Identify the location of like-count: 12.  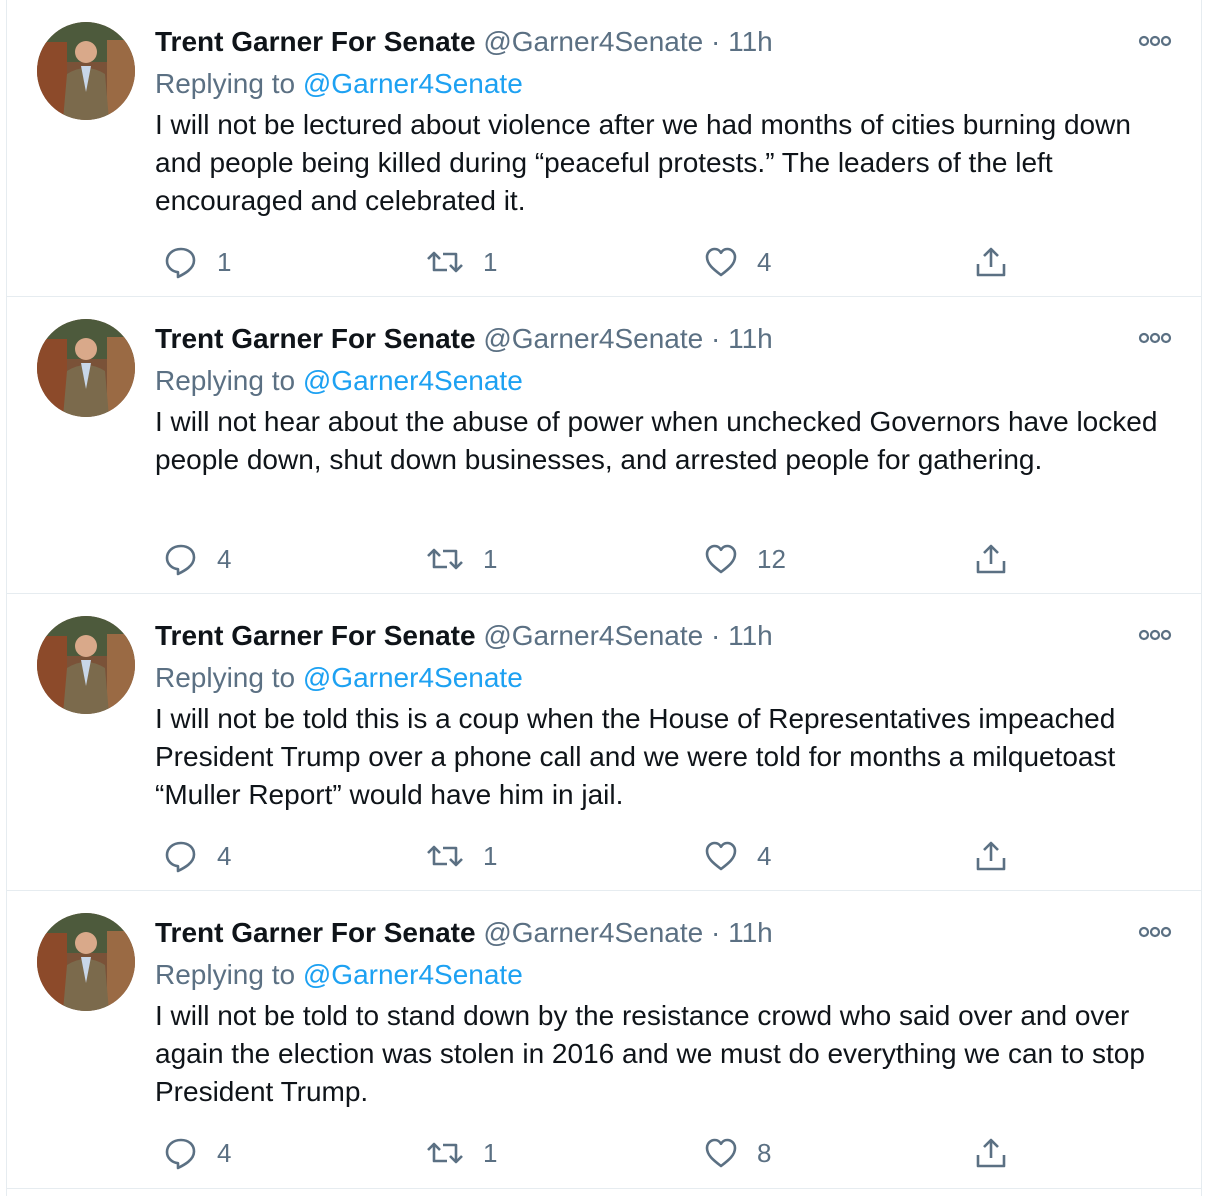
(771, 558).